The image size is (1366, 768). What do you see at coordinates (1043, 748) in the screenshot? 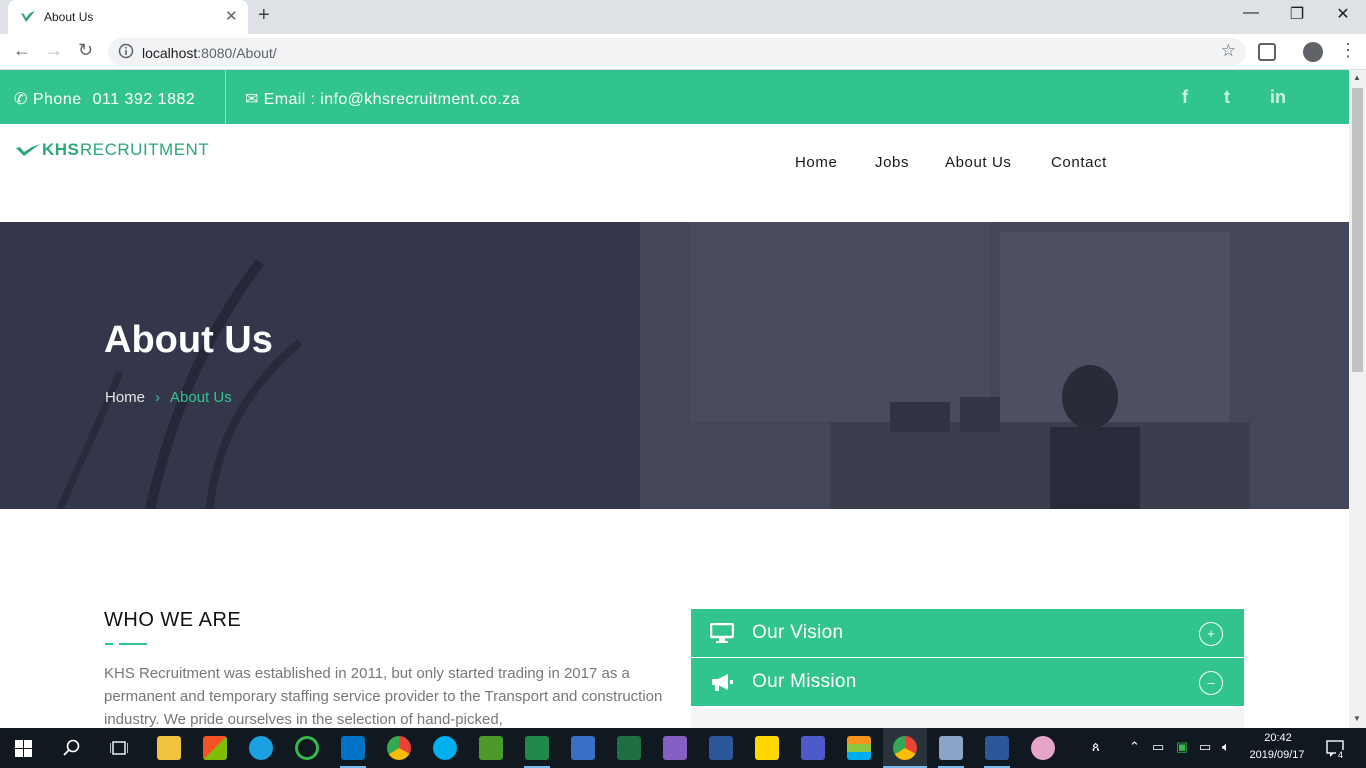
I see `paint-icon` at bounding box center [1043, 748].